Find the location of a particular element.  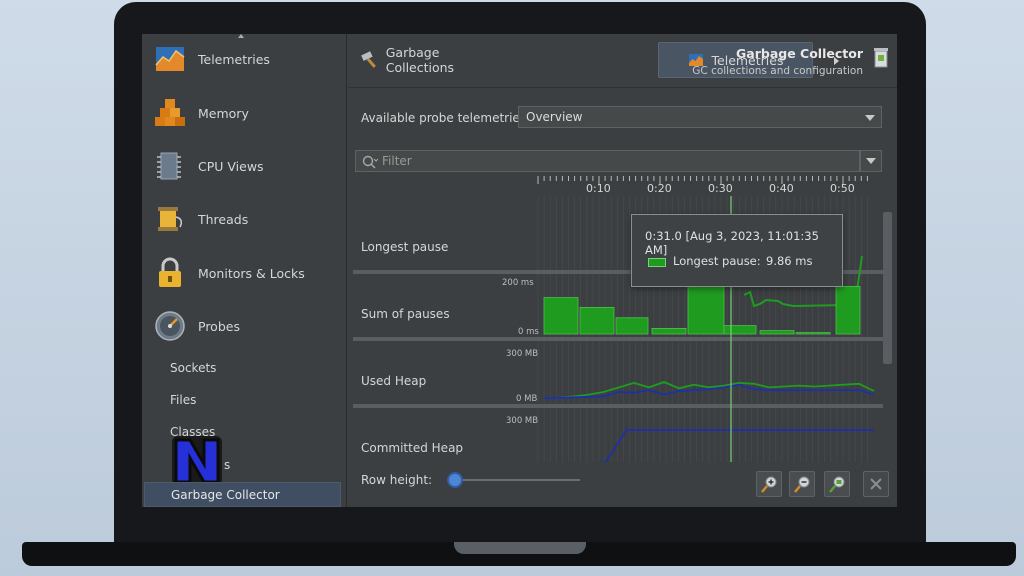

probe-telemetries-label: Available probe telemetries: is located at coordinates (446, 118).